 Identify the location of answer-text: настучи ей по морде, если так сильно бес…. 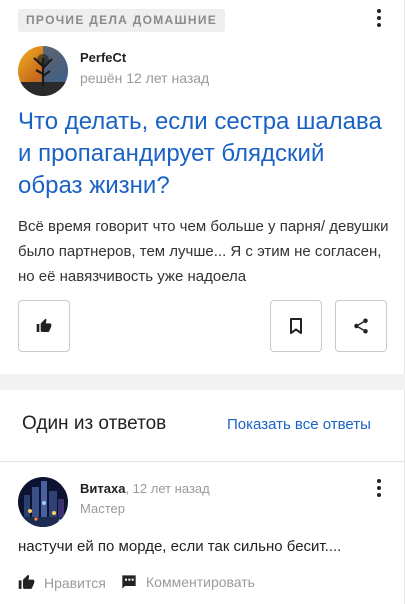
(180, 546).